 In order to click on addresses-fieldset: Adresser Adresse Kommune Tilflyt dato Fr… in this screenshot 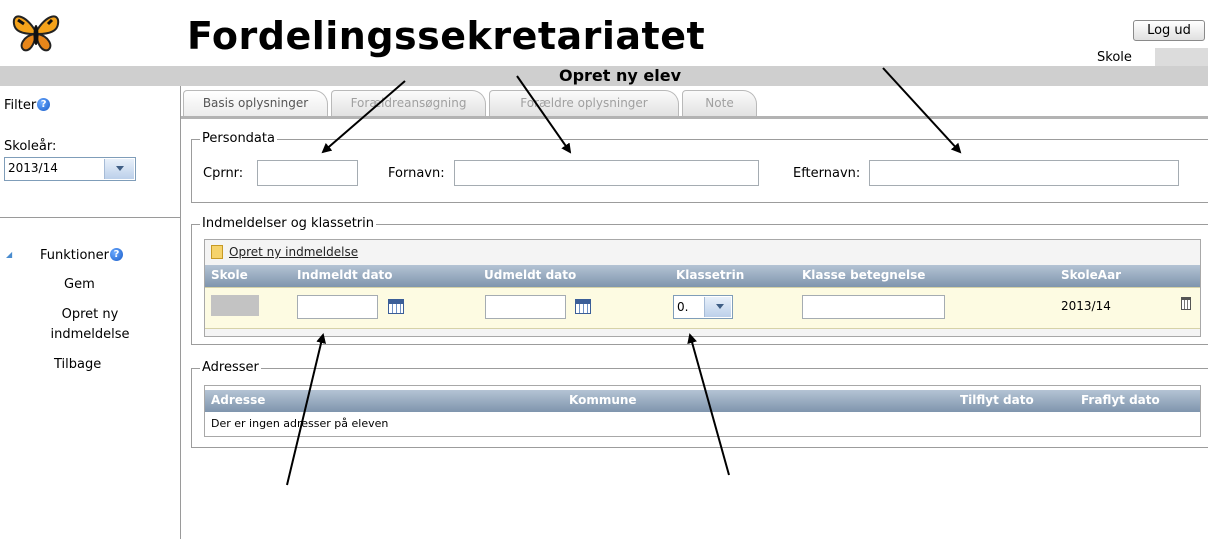, I will do `click(699, 404)`.